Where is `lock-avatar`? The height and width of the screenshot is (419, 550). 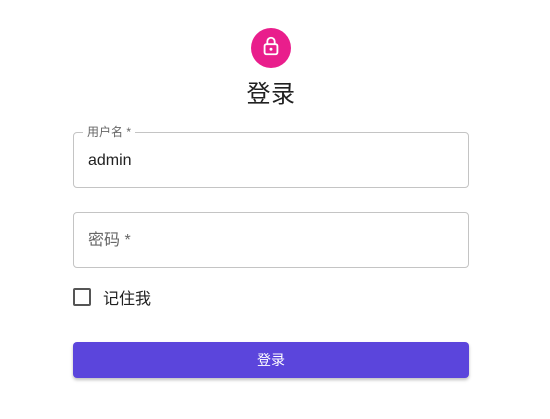
lock-avatar is located at coordinates (271, 48).